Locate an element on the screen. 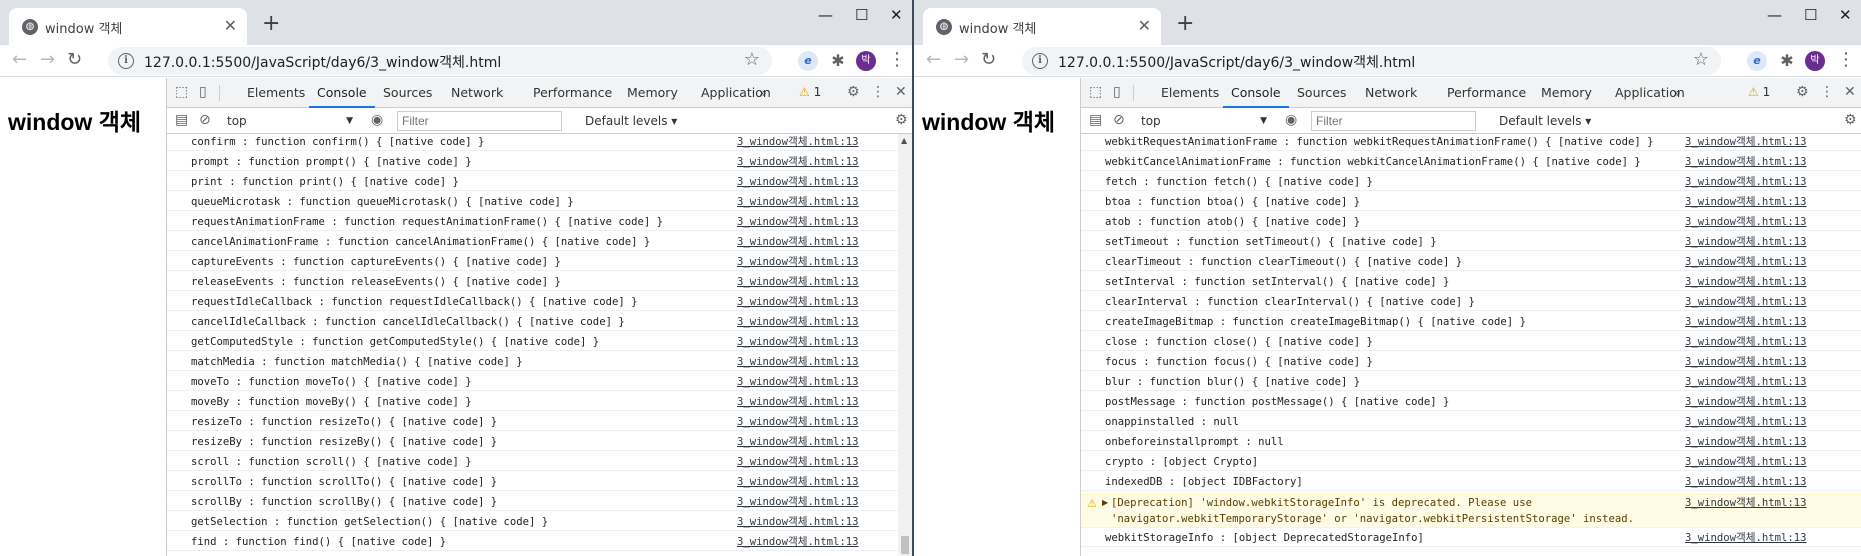 This screenshot has height=556, width=1861. clear-console-icon: ⊘ is located at coordinates (205, 120).